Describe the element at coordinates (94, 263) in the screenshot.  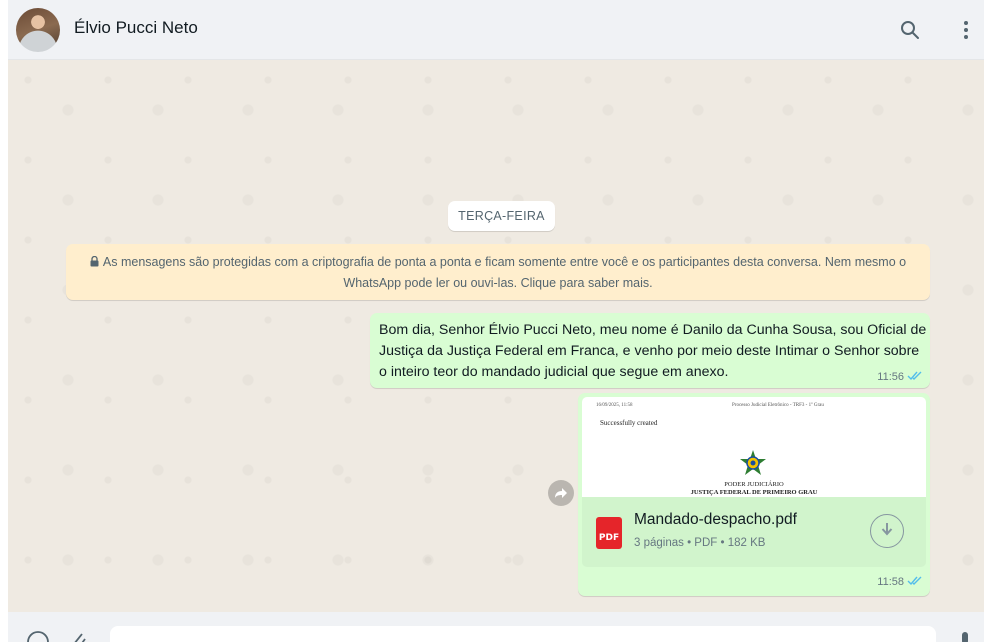
I see `lock-icon` at that location.